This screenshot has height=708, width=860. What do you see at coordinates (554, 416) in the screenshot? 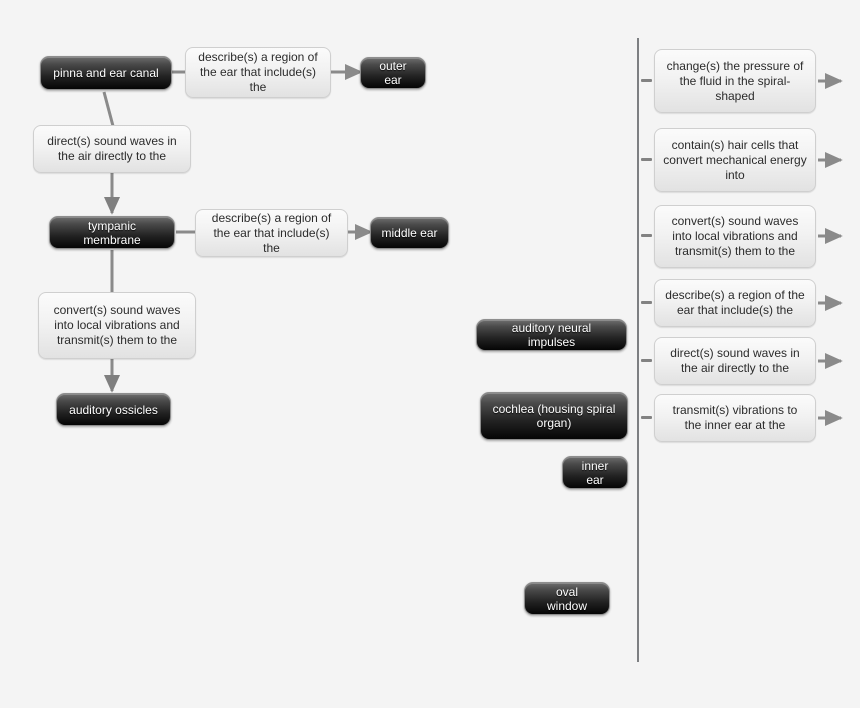
I see `bank-node-cochlea: cochlea (housing spiral organ)` at bounding box center [554, 416].